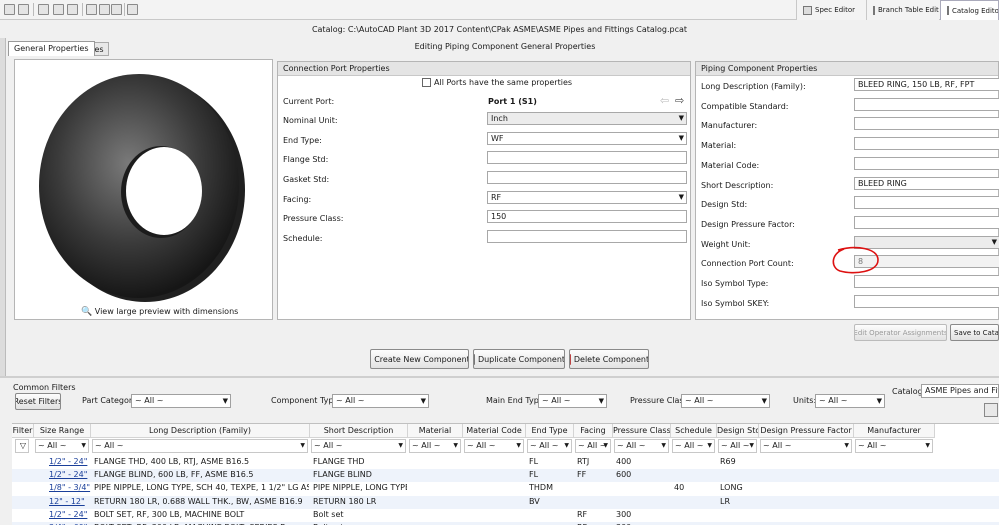 The height and width of the screenshot is (525, 999). What do you see at coordinates (850, 401) in the screenshot?
I see `units-select: ~ All ~ ▼` at bounding box center [850, 401].